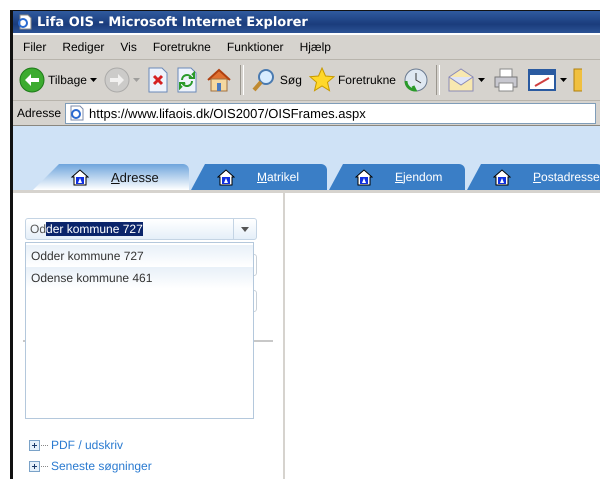 The width and height of the screenshot is (600, 479). I want to click on tree-item: Seneste søgninger, so click(101, 466).